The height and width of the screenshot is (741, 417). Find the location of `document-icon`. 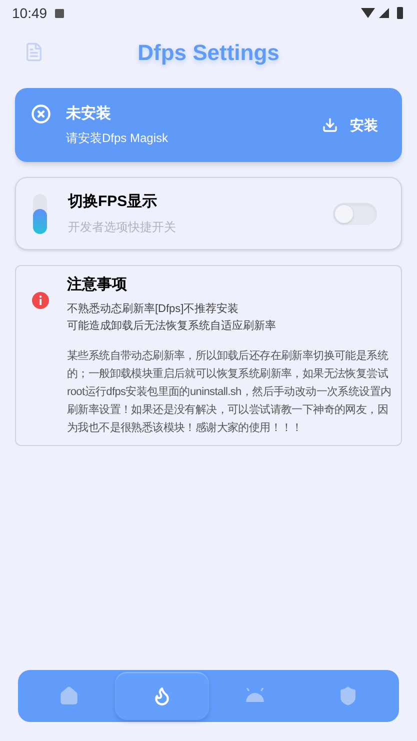

document-icon is located at coordinates (34, 52).